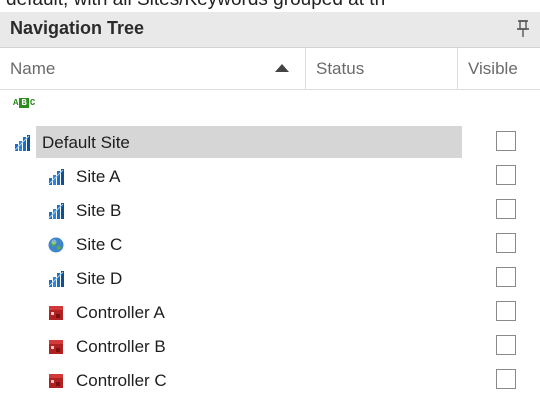 This screenshot has height=398, width=540. Describe the element at coordinates (493, 68) in the screenshot. I see `column-visible-label: Visible` at that location.